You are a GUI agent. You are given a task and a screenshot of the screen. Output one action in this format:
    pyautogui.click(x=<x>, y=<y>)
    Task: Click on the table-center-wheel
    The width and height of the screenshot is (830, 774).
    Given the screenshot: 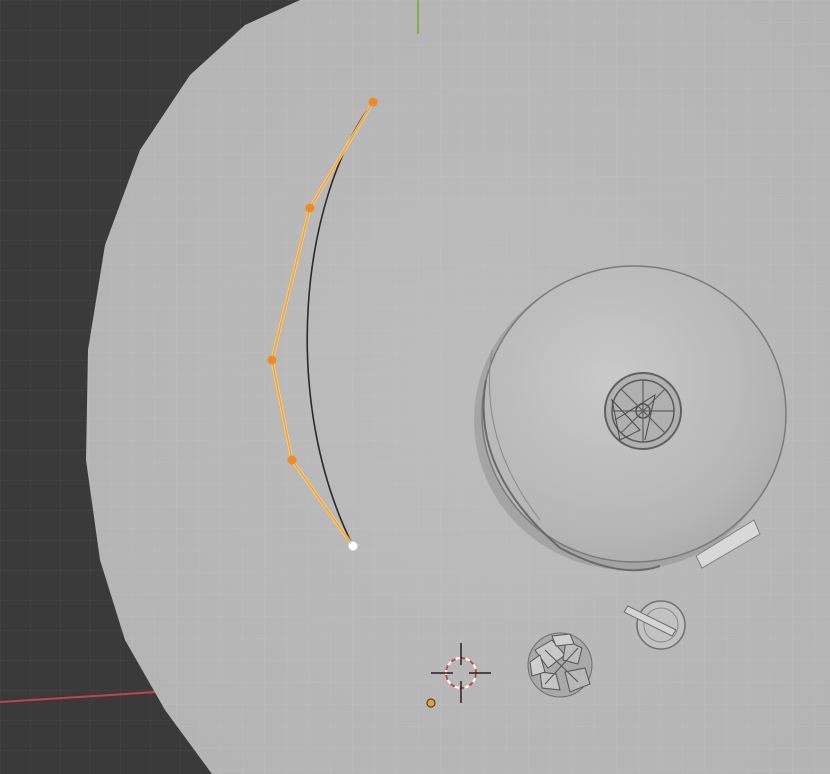 What is the action you would take?
    pyautogui.click(x=643, y=411)
    